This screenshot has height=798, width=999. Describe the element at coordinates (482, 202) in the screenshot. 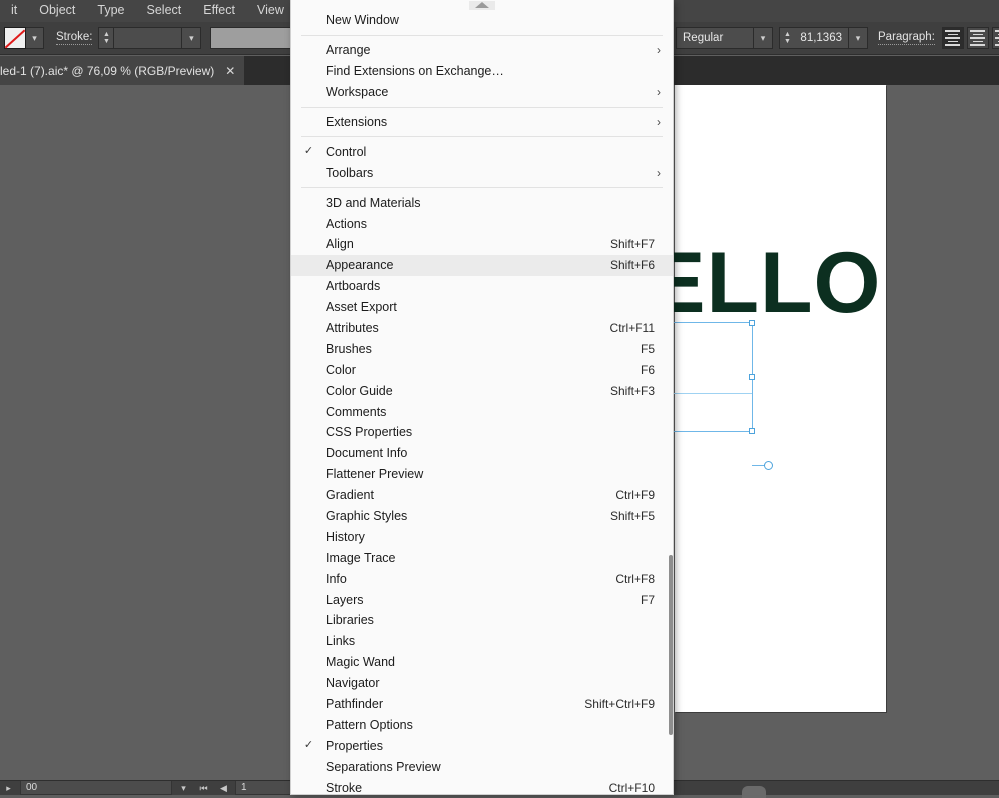

I see `menu-item-3d-and-materials: 3D and Materials` at that location.